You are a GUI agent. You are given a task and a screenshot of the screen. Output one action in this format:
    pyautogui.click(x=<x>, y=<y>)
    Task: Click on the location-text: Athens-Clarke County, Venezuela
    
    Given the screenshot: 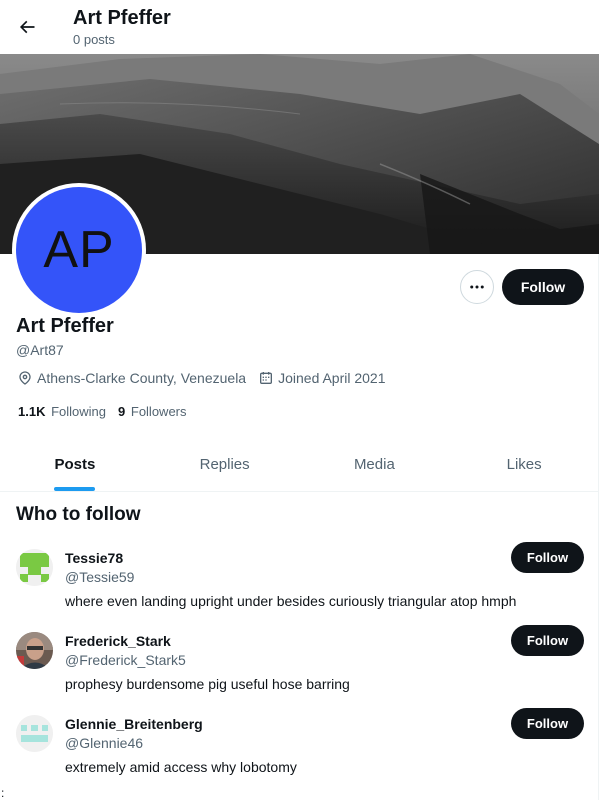 What is the action you would take?
    pyautogui.click(x=142, y=378)
    